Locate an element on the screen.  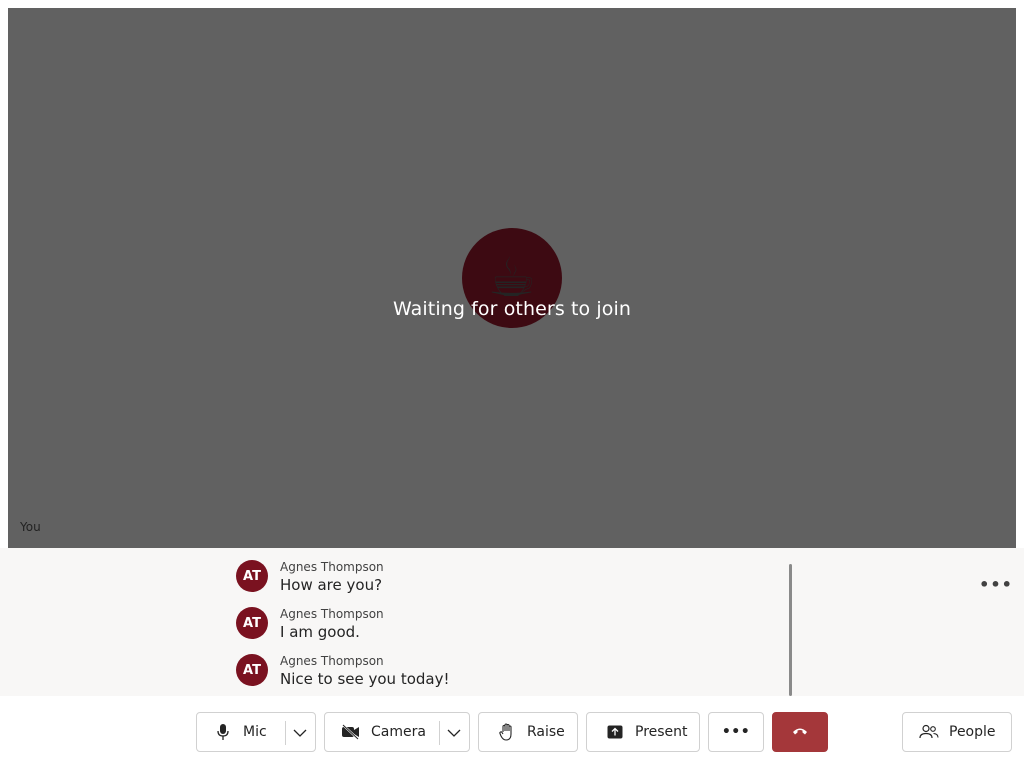
mic-label: Mic is located at coordinates (255, 732).